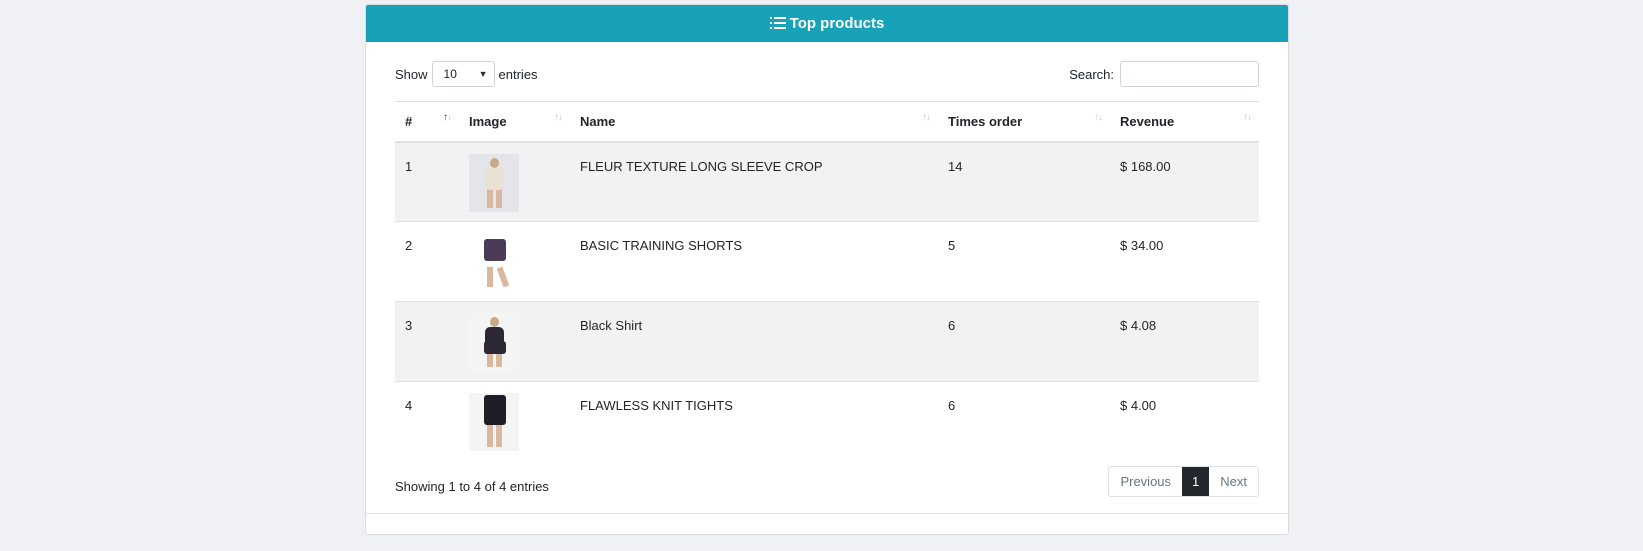  Describe the element at coordinates (837, 23) in the screenshot. I see `card-title: Top products` at that location.